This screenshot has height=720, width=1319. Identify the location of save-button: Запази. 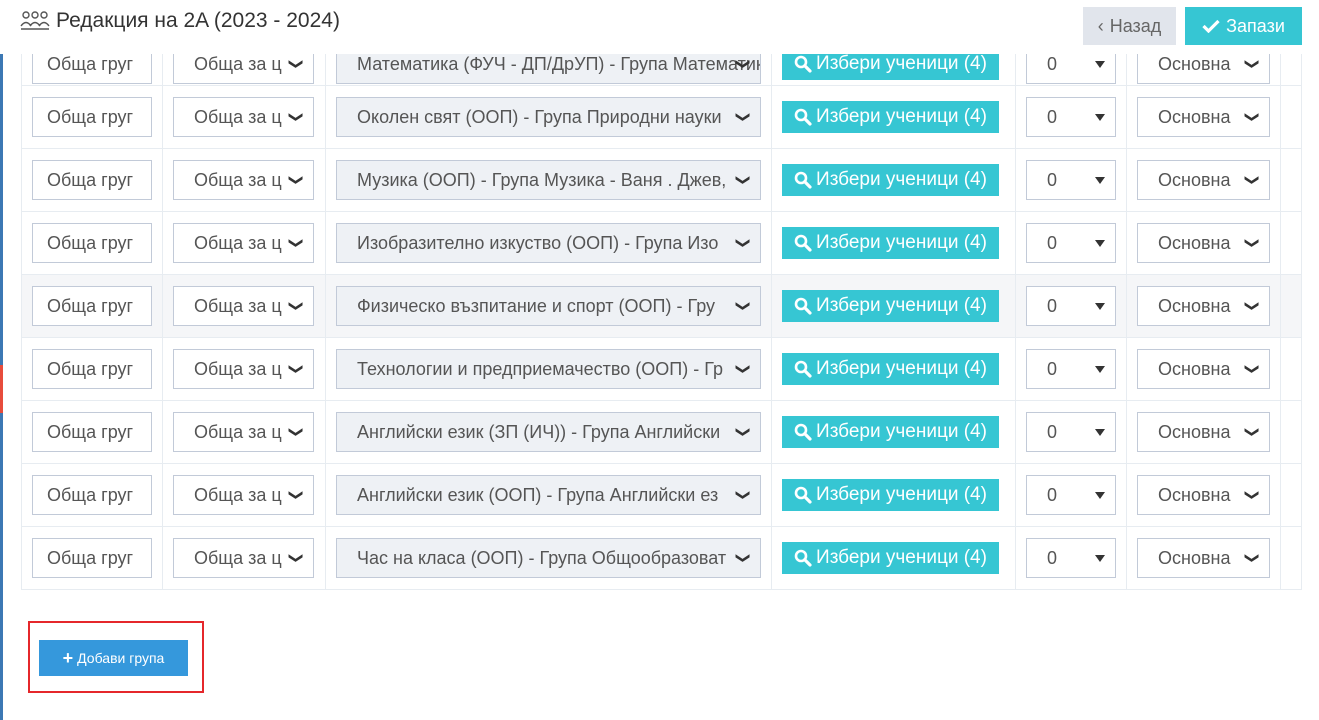
(1243, 26).